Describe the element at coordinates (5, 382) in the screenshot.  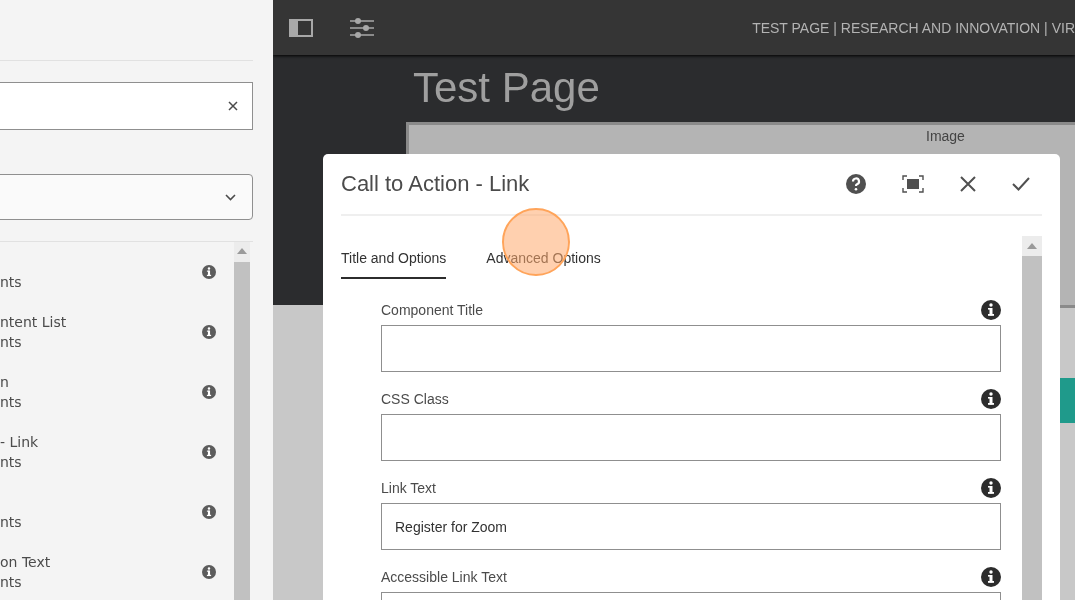
I see `component-name: n` at that location.